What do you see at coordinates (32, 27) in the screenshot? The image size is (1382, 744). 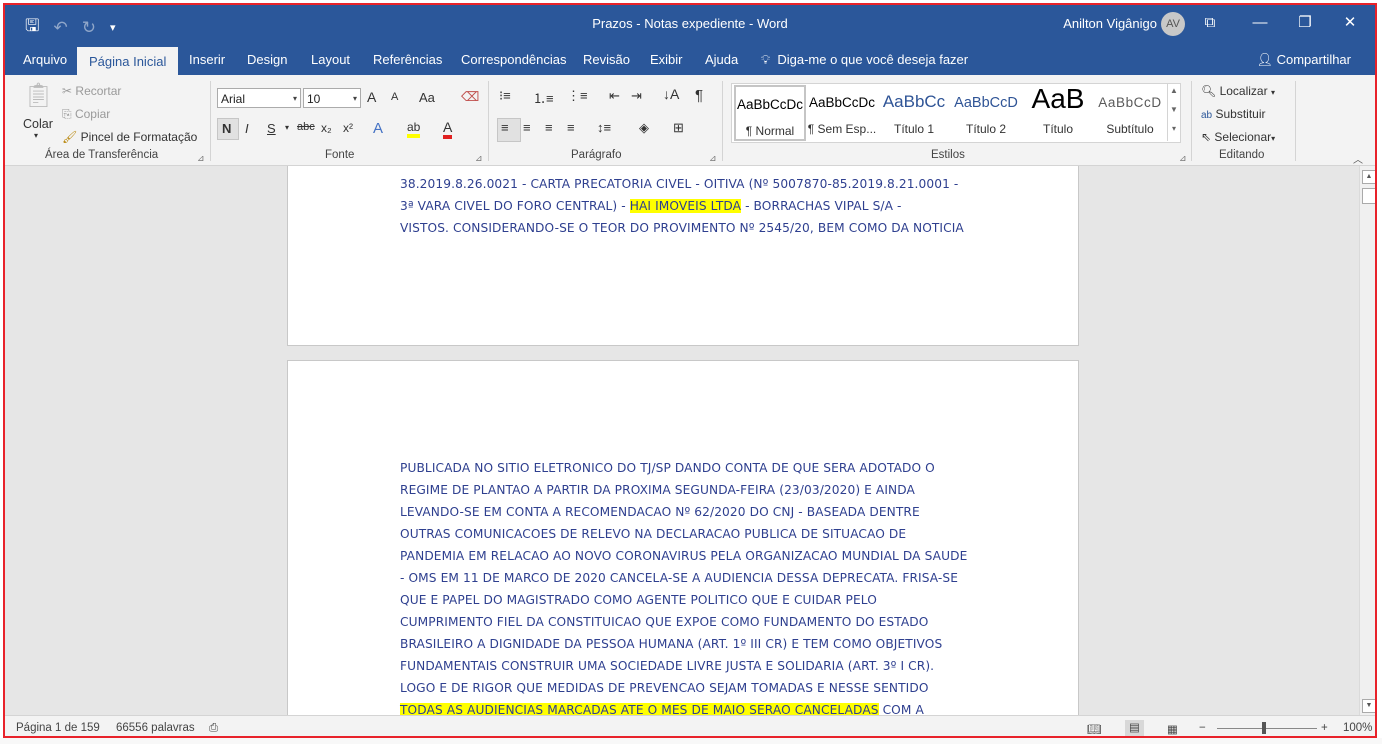 I see `save-icon: 🖫` at bounding box center [32, 27].